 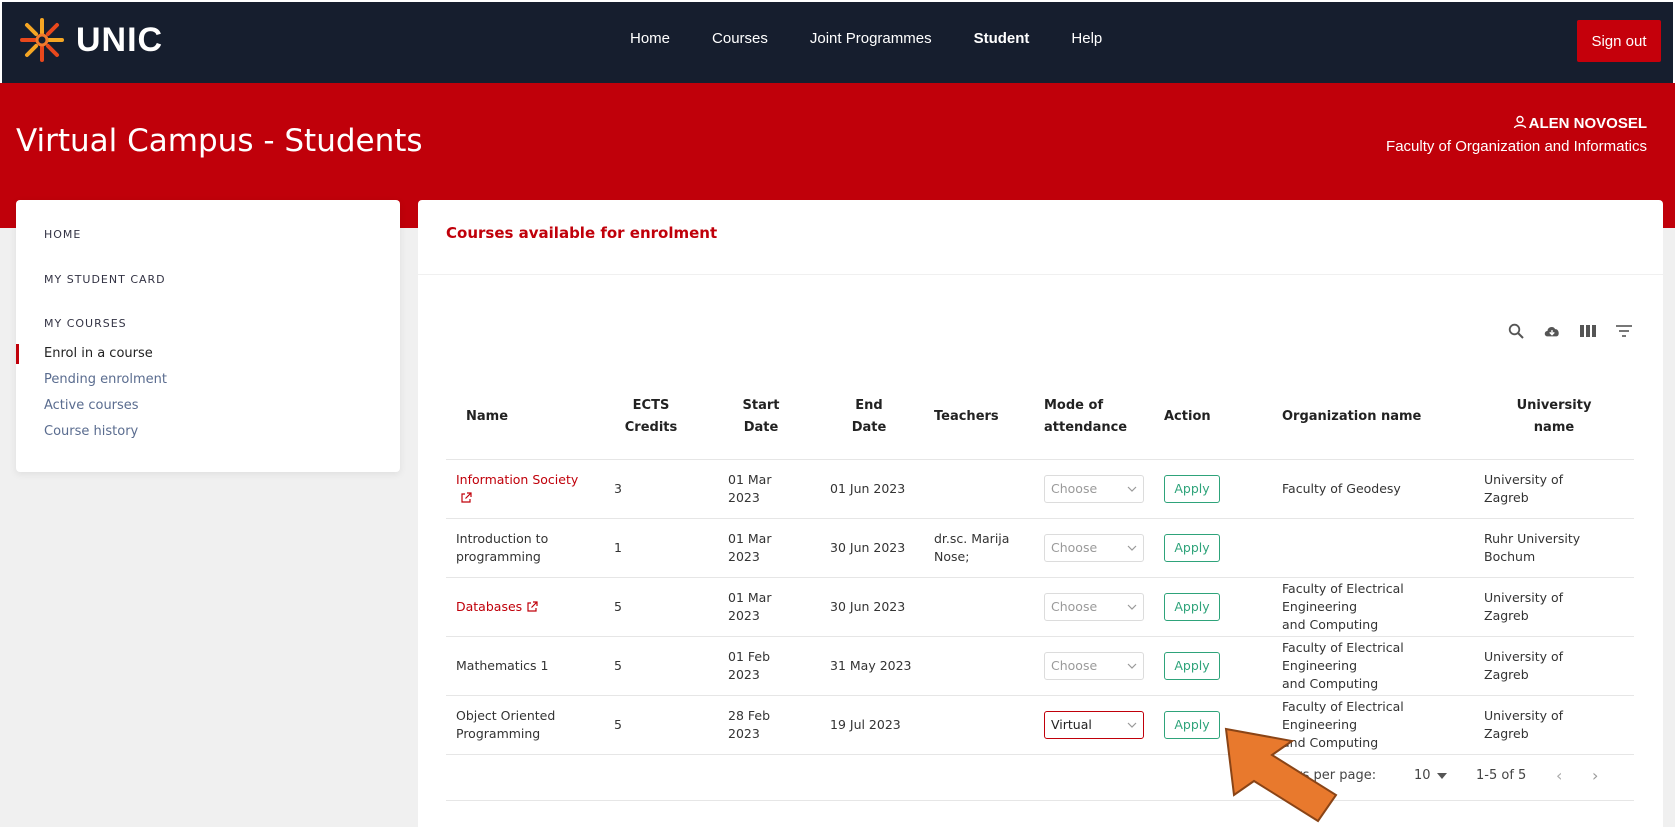 I want to click on col-organization: Organization name, so click(x=1367, y=418).